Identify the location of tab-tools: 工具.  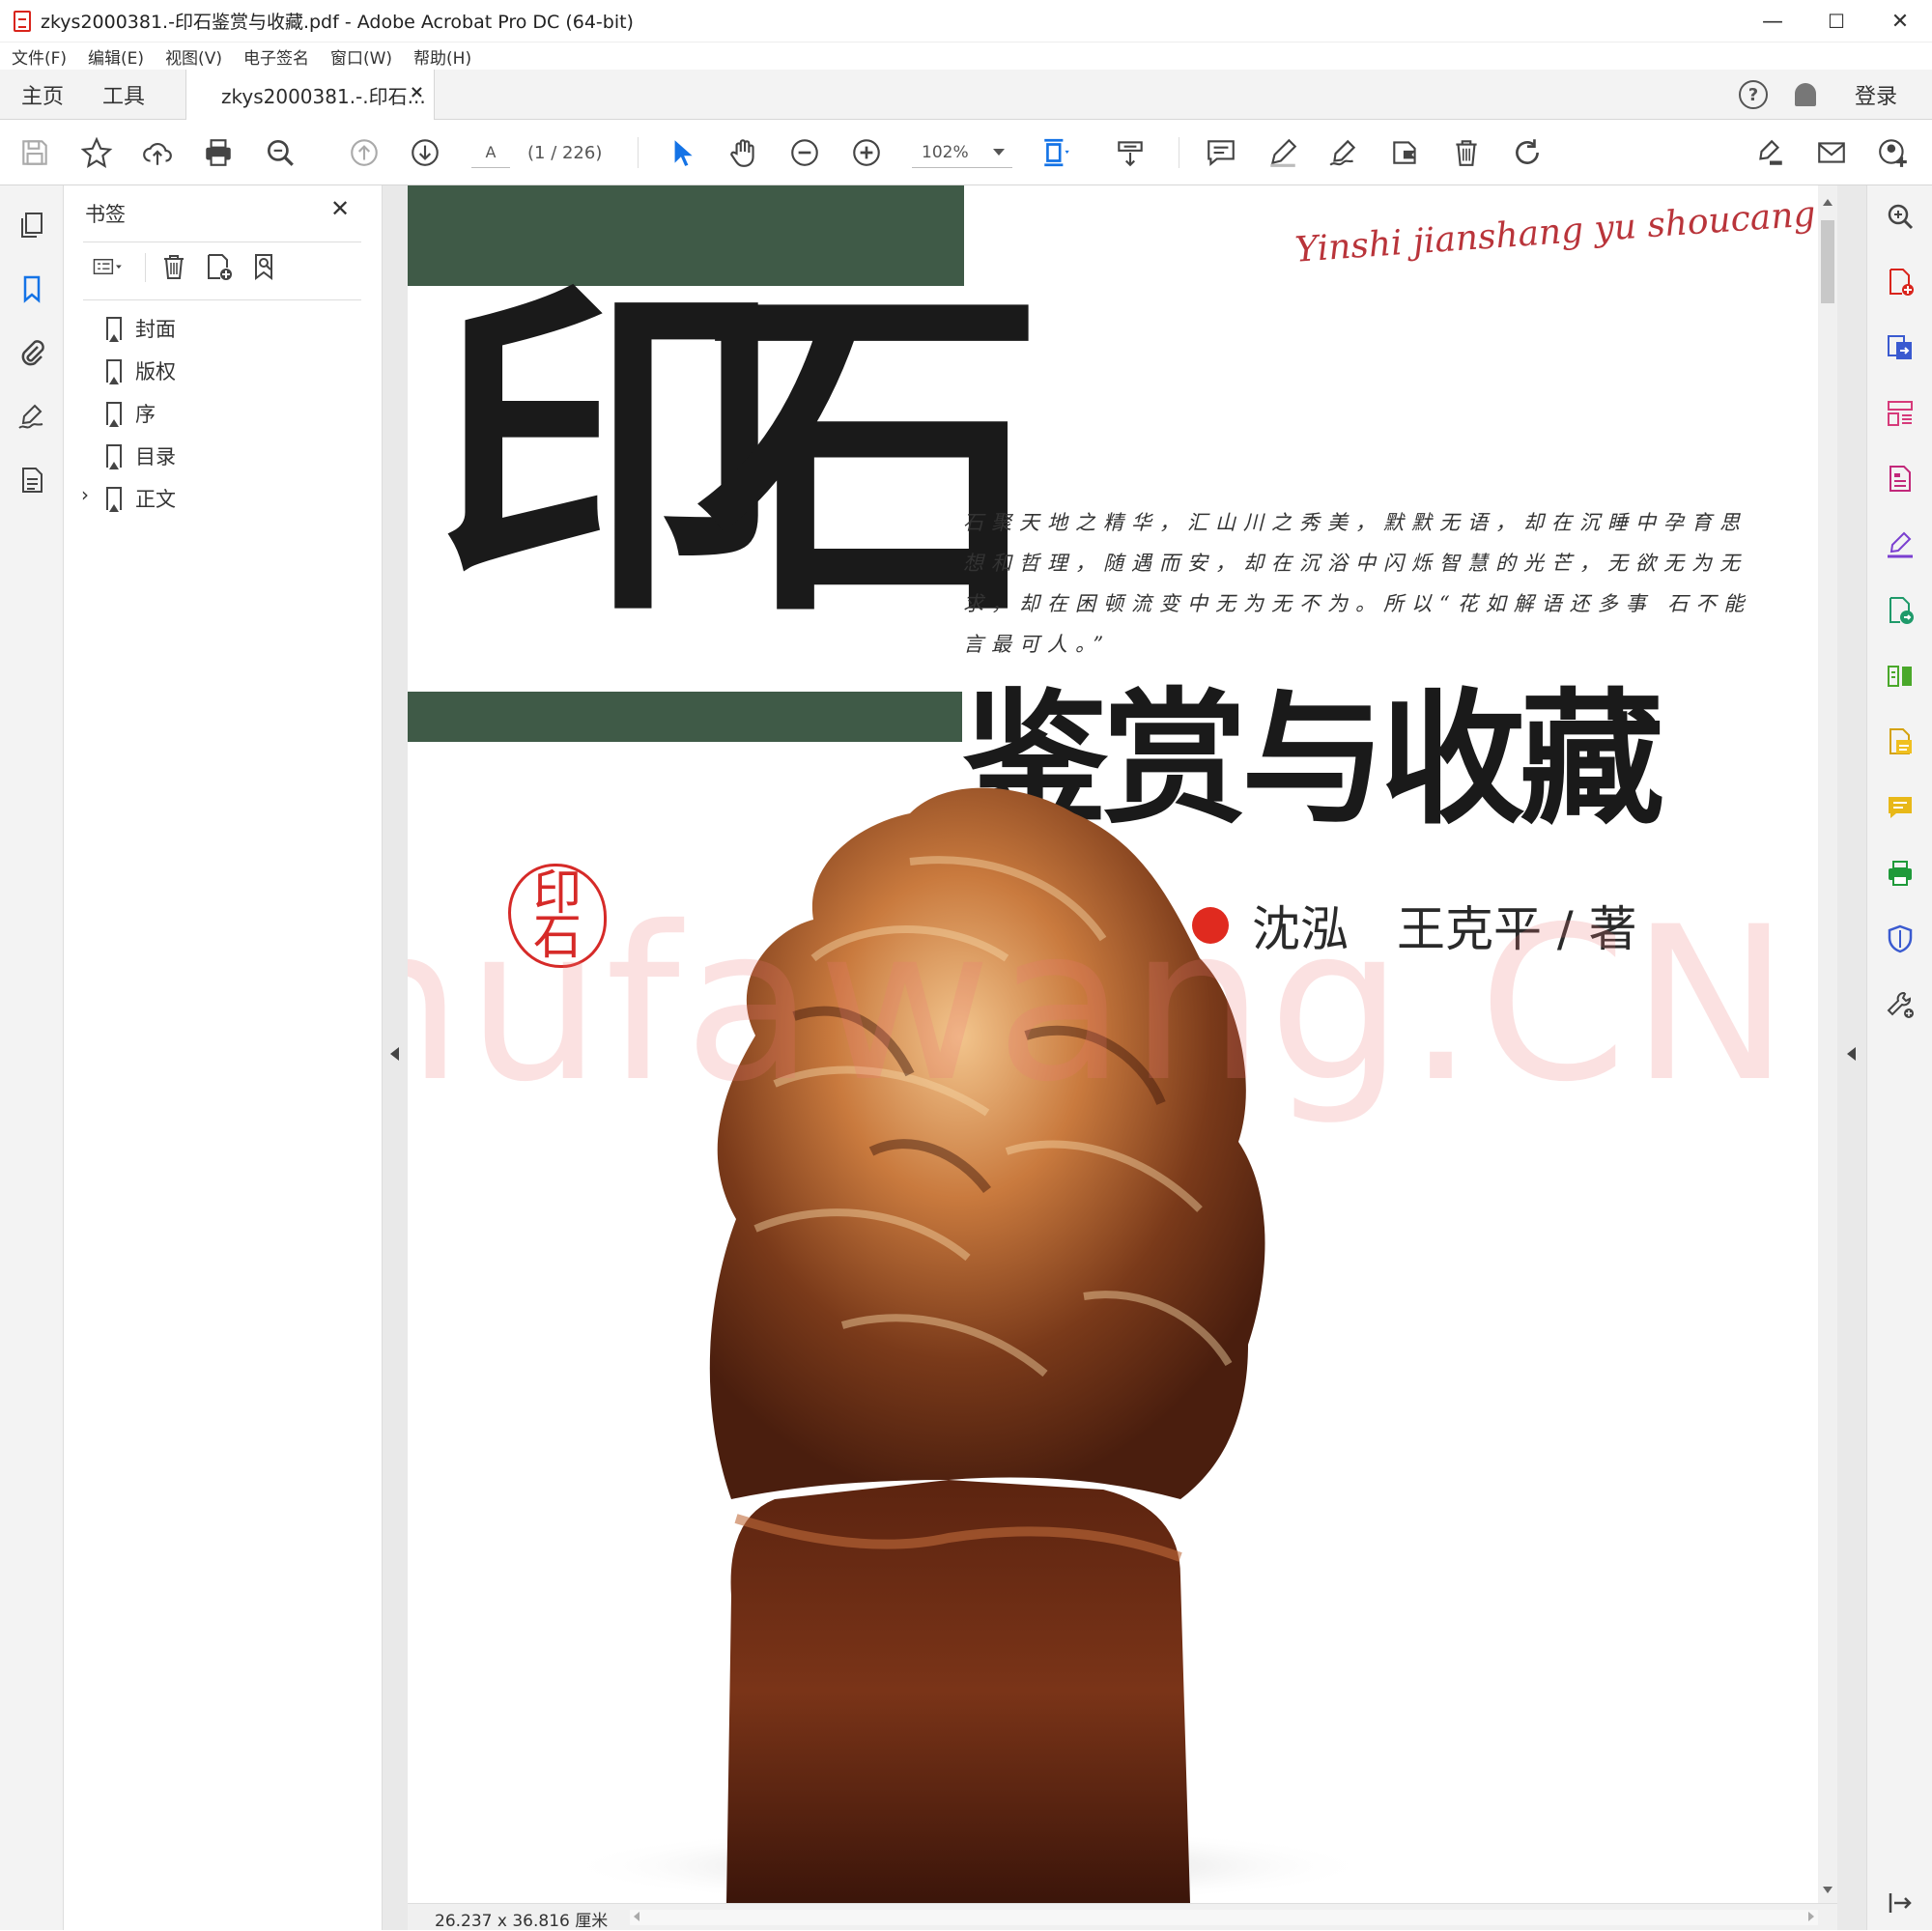
(123, 95).